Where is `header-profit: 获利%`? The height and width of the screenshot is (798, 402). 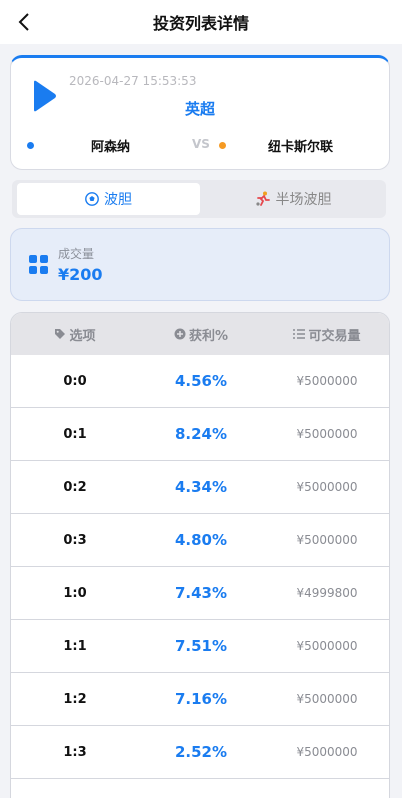
header-profit: 获利% is located at coordinates (201, 334).